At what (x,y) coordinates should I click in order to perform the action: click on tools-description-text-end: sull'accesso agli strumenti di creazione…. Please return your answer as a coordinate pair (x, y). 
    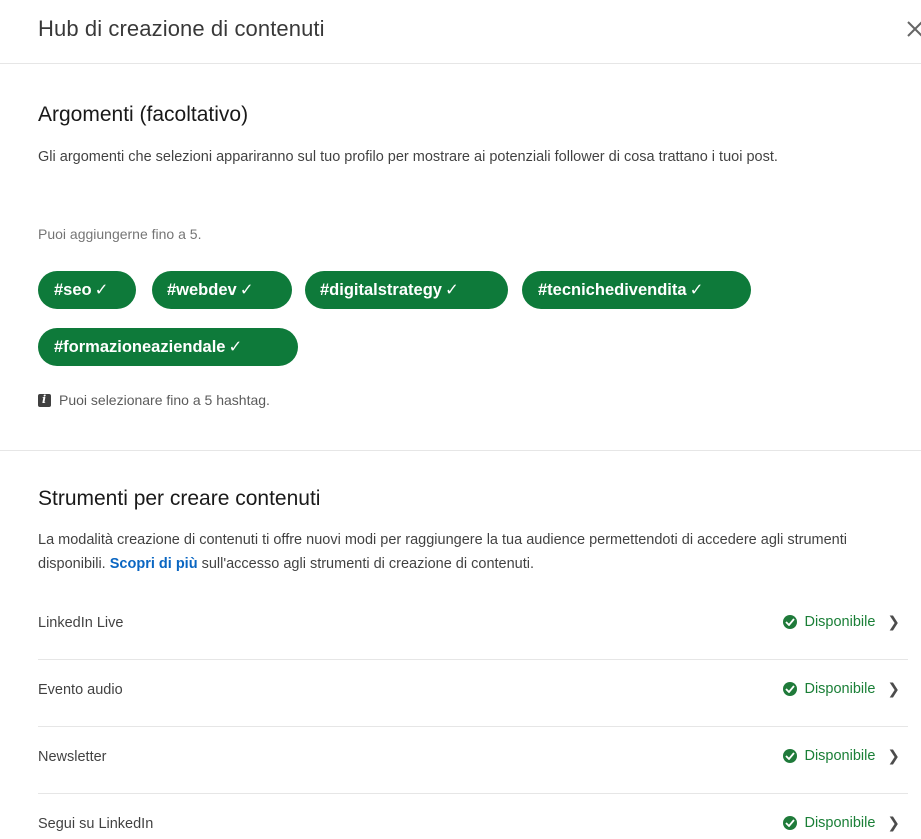
    Looking at the image, I should click on (368, 564).